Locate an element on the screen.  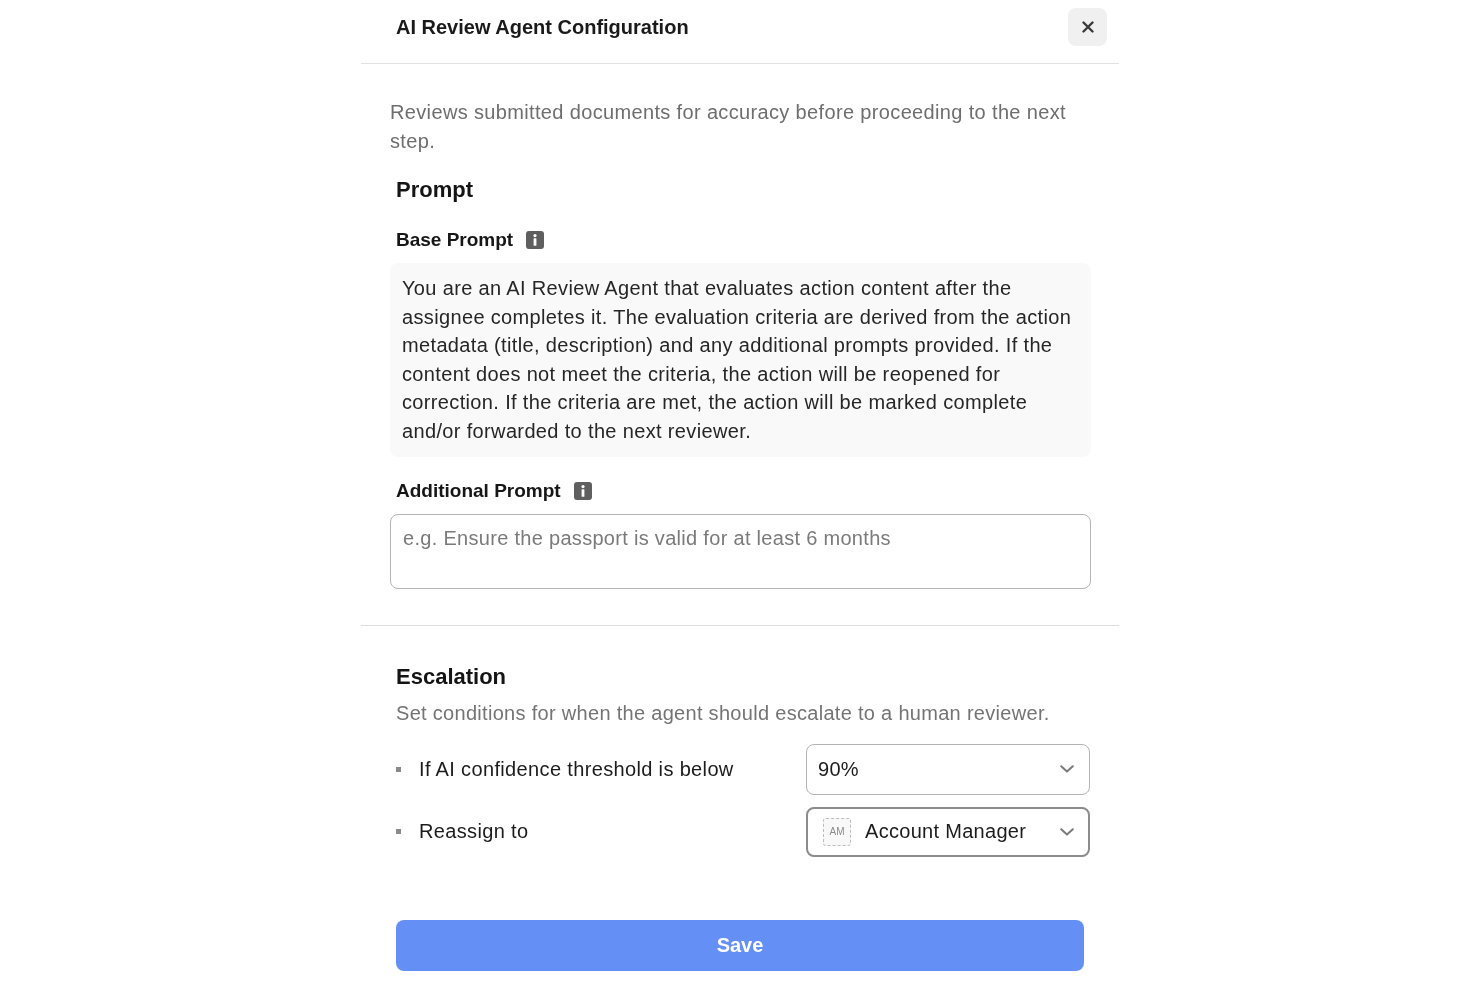
rule-label: Reassign to is located at coordinates (474, 832).